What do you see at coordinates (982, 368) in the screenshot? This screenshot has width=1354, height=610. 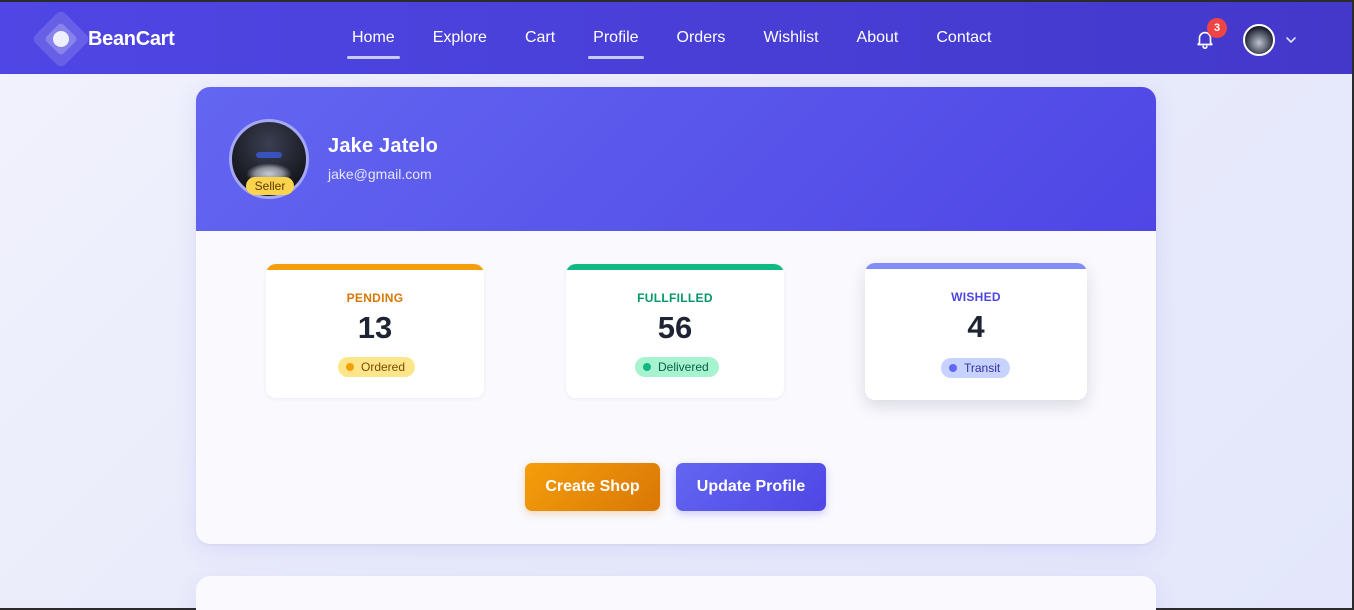 I see `status-text: Transit` at bounding box center [982, 368].